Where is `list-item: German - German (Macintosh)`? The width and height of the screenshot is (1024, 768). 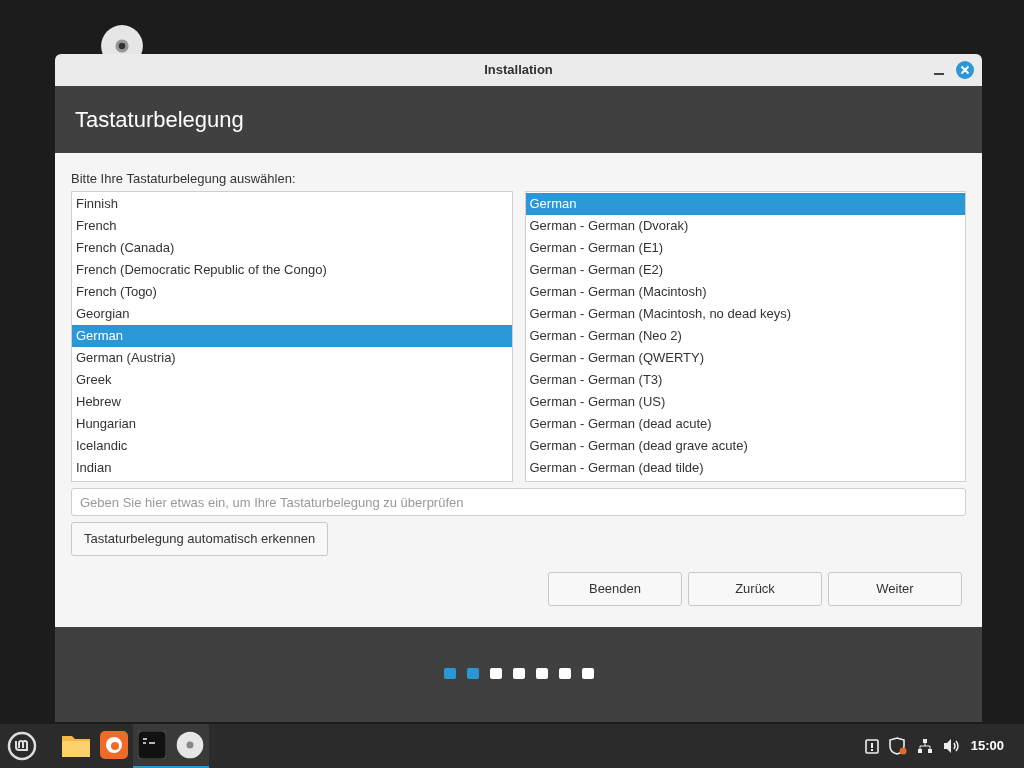
list-item: German - German (Macintosh) is located at coordinates (745, 292).